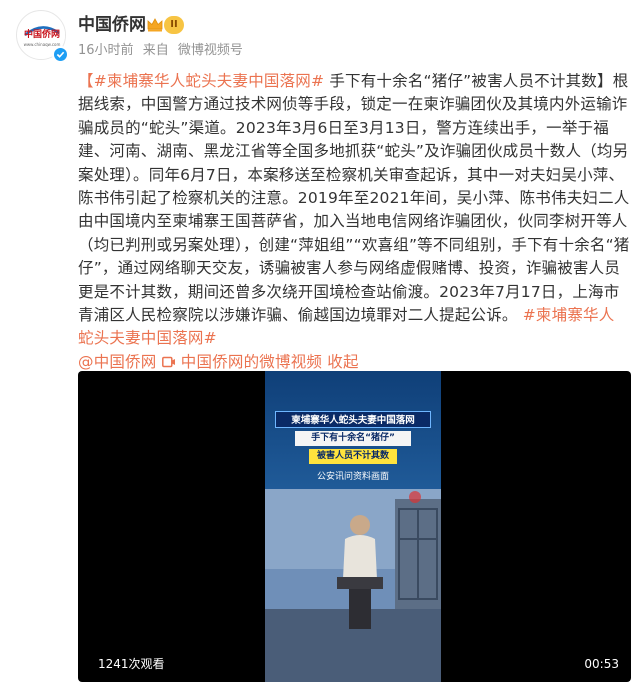 This screenshot has width=640, height=689. What do you see at coordinates (353, 585) in the screenshot?
I see `interrogation-scene-image` at bounding box center [353, 585].